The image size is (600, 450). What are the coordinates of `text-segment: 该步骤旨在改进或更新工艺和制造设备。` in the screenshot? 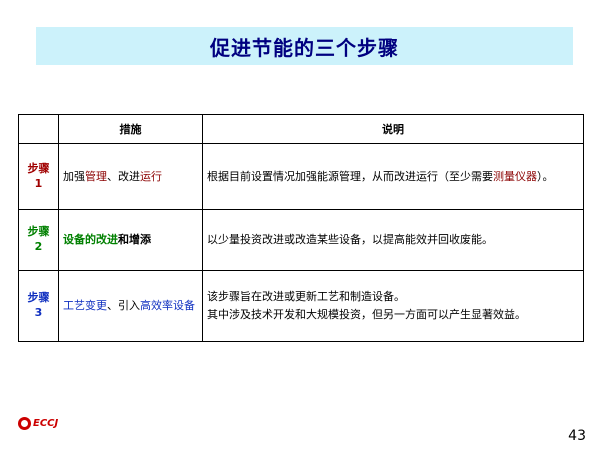 It's located at (306, 297).